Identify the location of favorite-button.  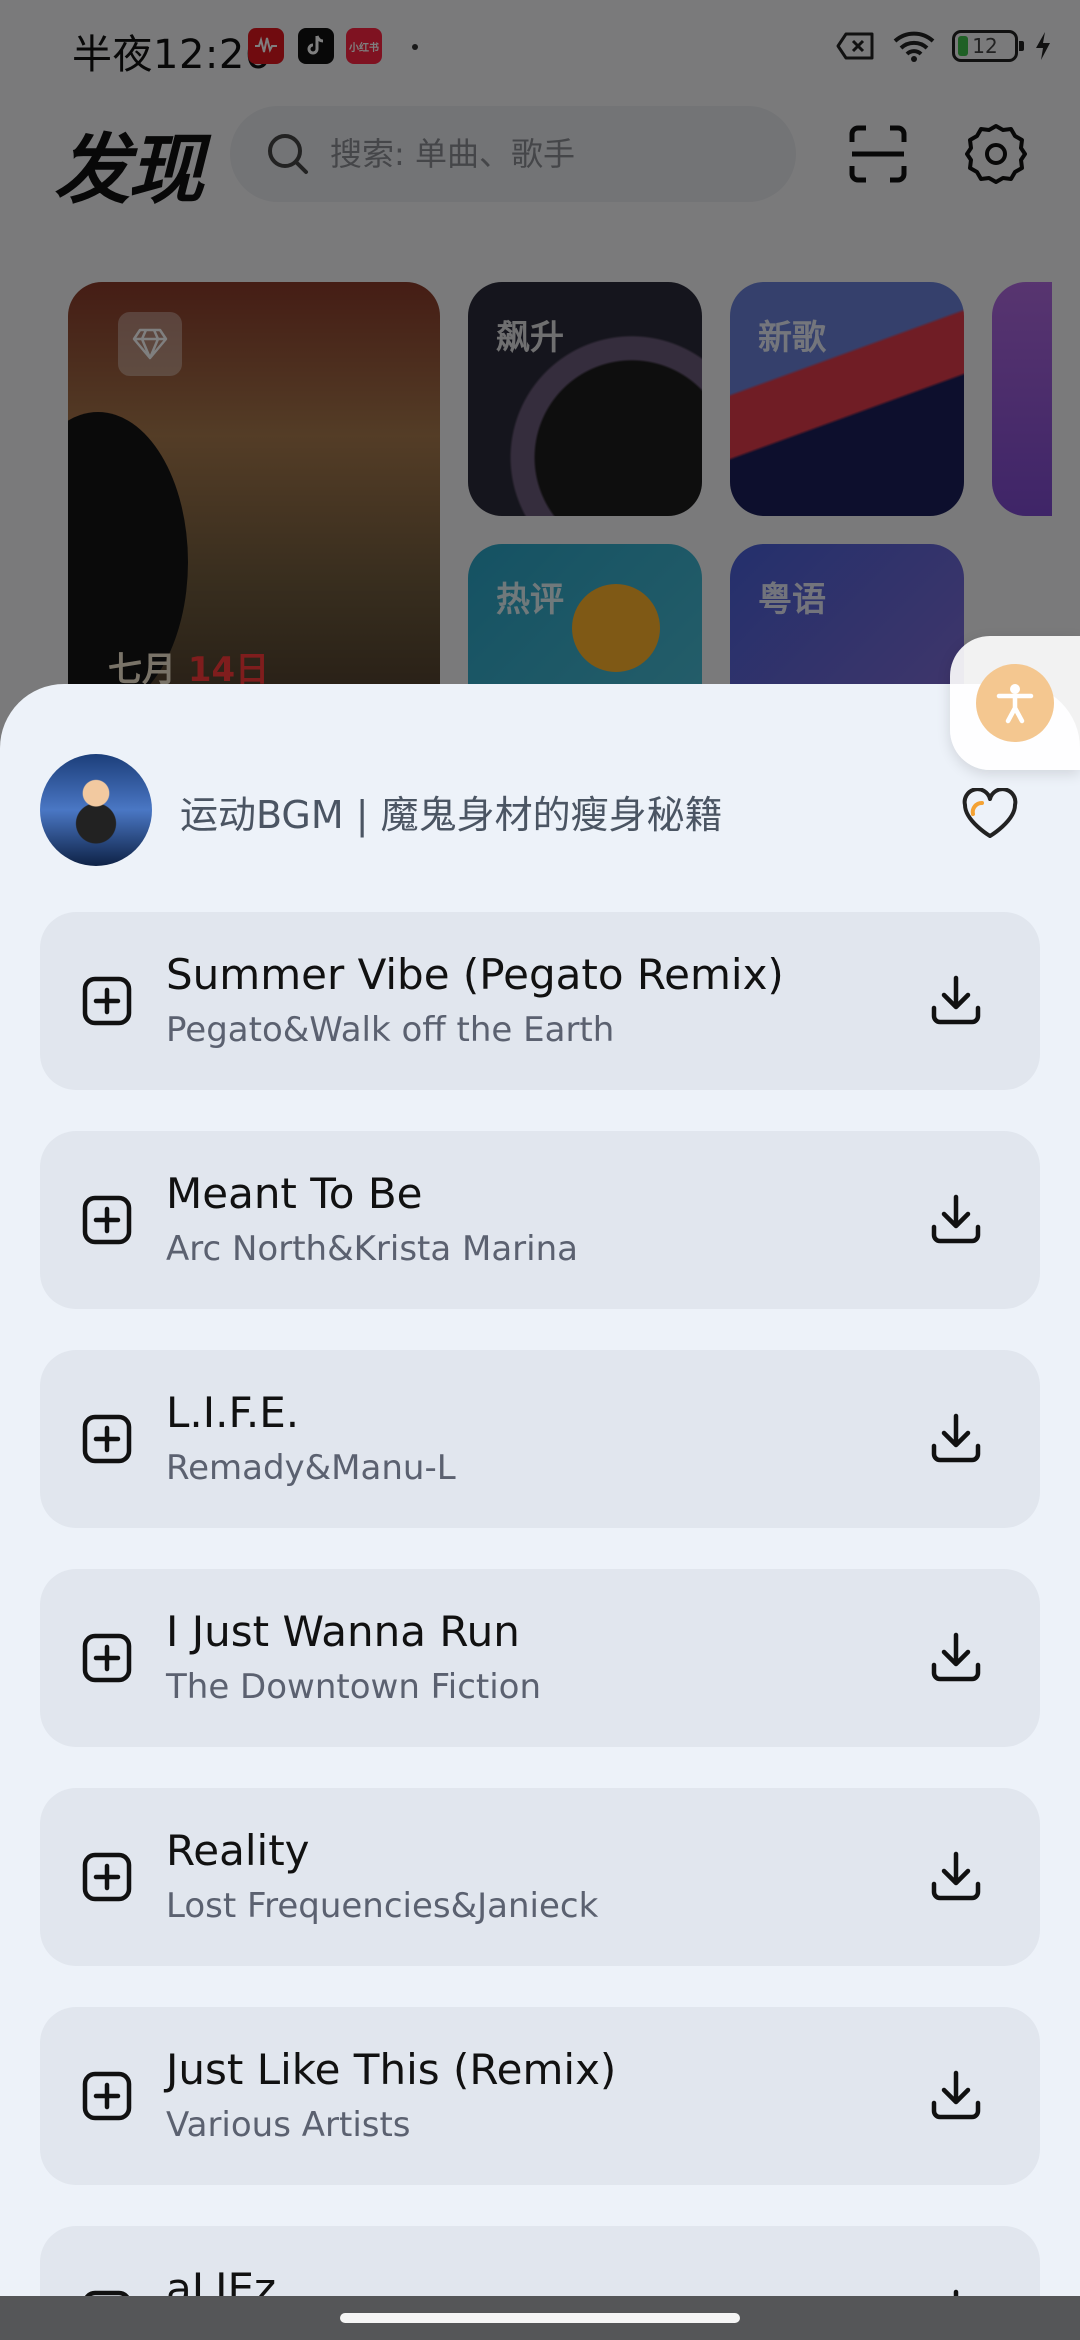
(990, 814).